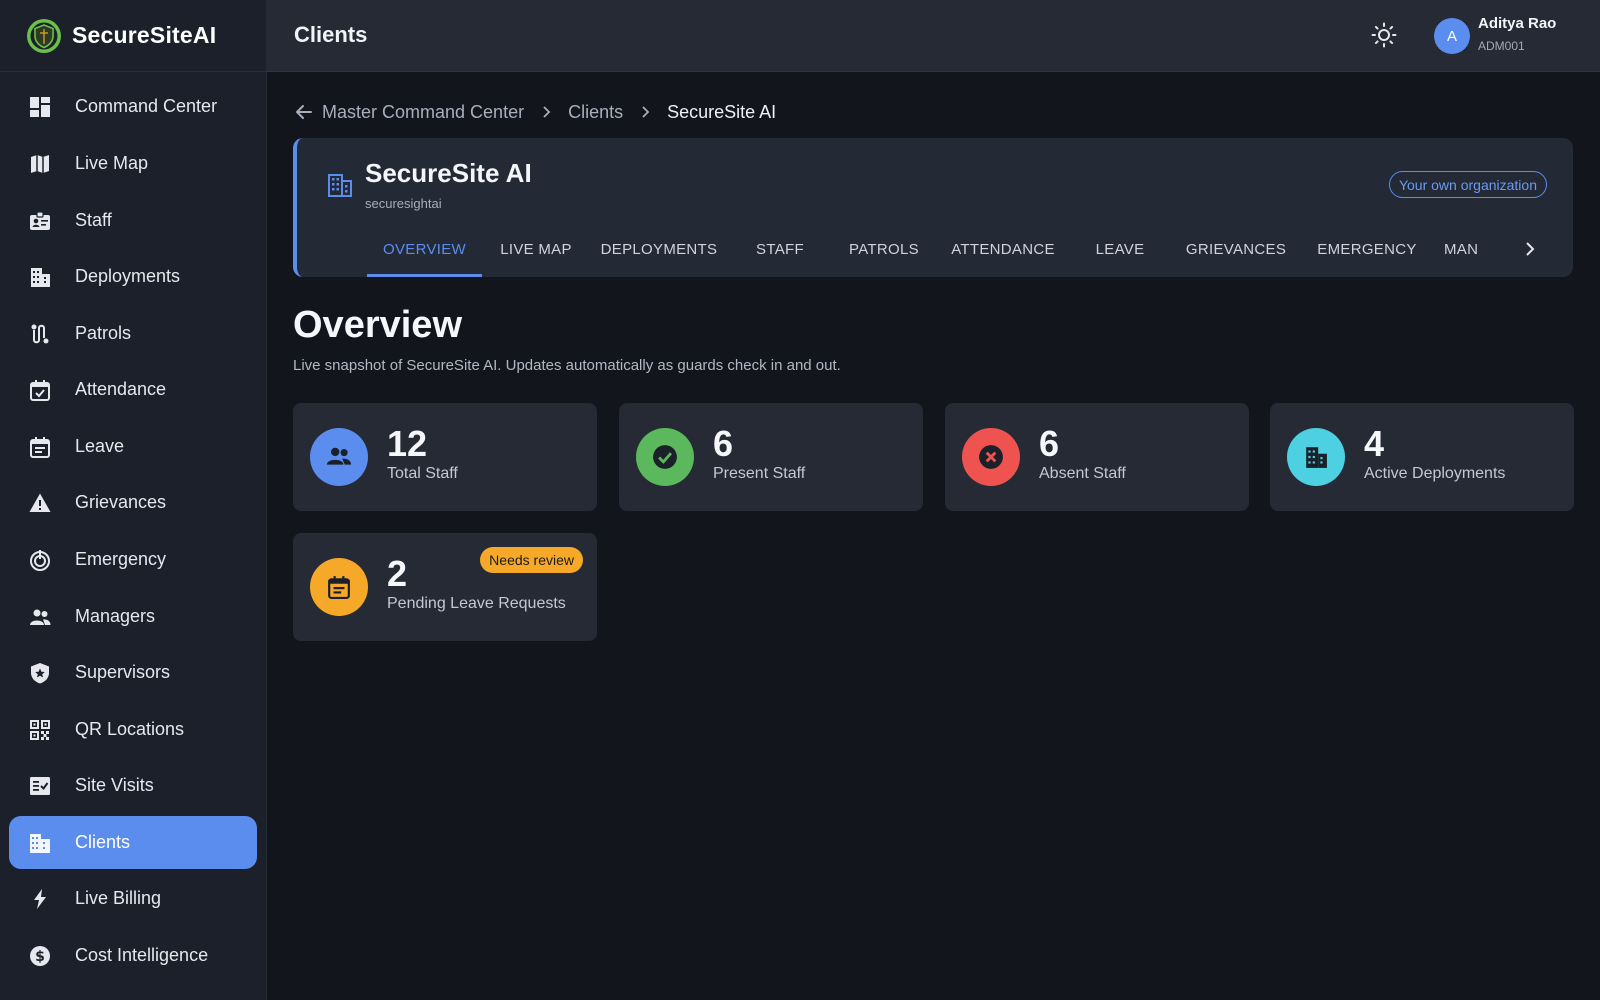  Describe the element at coordinates (1120, 255) in the screenshot. I see `tab-leave: LEAVE` at that location.